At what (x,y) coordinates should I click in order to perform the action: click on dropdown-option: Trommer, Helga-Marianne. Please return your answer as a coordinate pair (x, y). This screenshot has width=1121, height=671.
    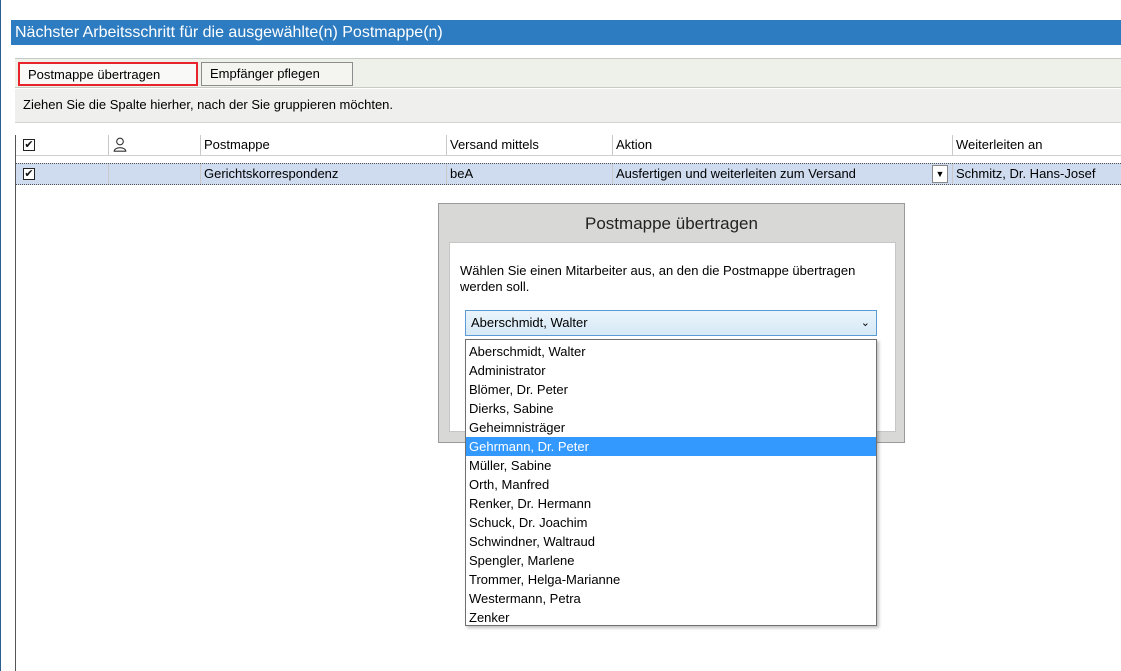
    Looking at the image, I should click on (671, 579).